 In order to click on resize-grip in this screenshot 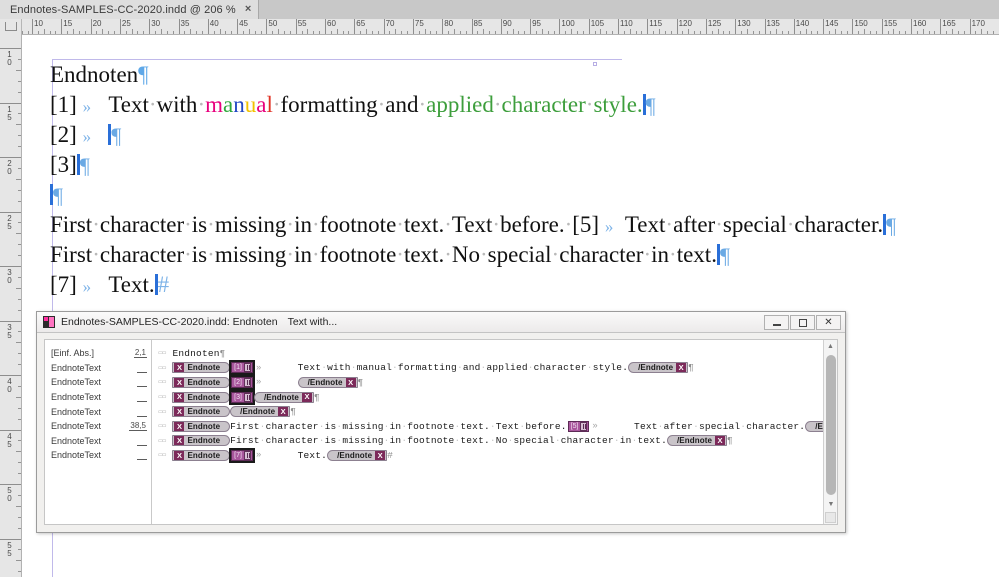, I will do `click(830, 517)`.